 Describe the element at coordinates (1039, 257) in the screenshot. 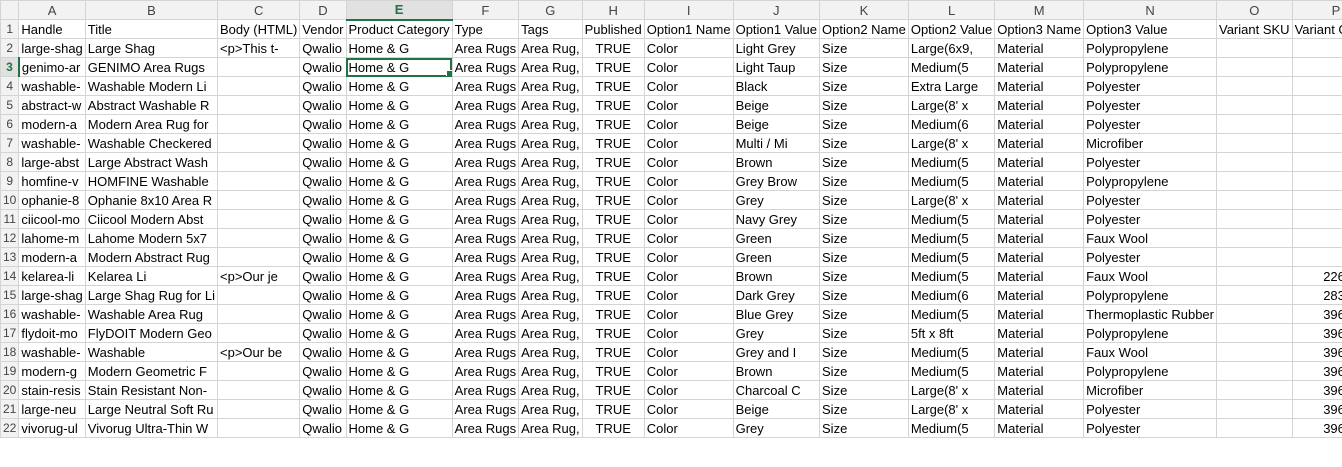

I see `cell-m13: Material` at that location.